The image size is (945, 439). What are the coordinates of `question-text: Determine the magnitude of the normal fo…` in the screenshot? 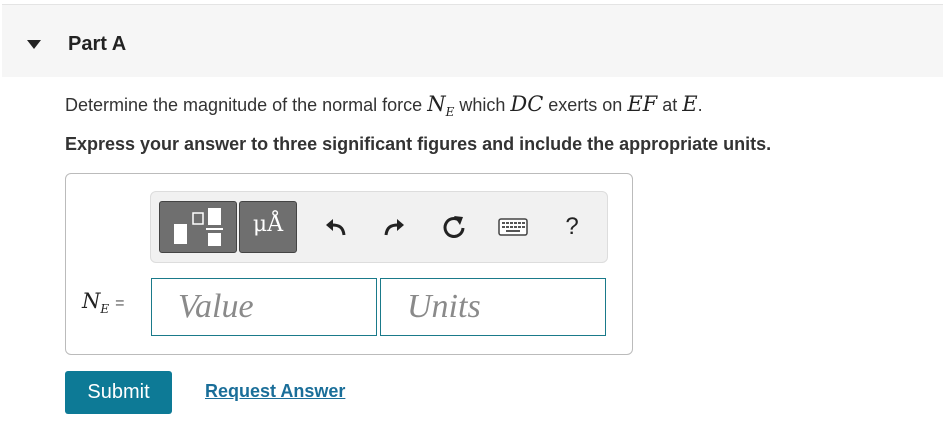 It's located at (384, 105).